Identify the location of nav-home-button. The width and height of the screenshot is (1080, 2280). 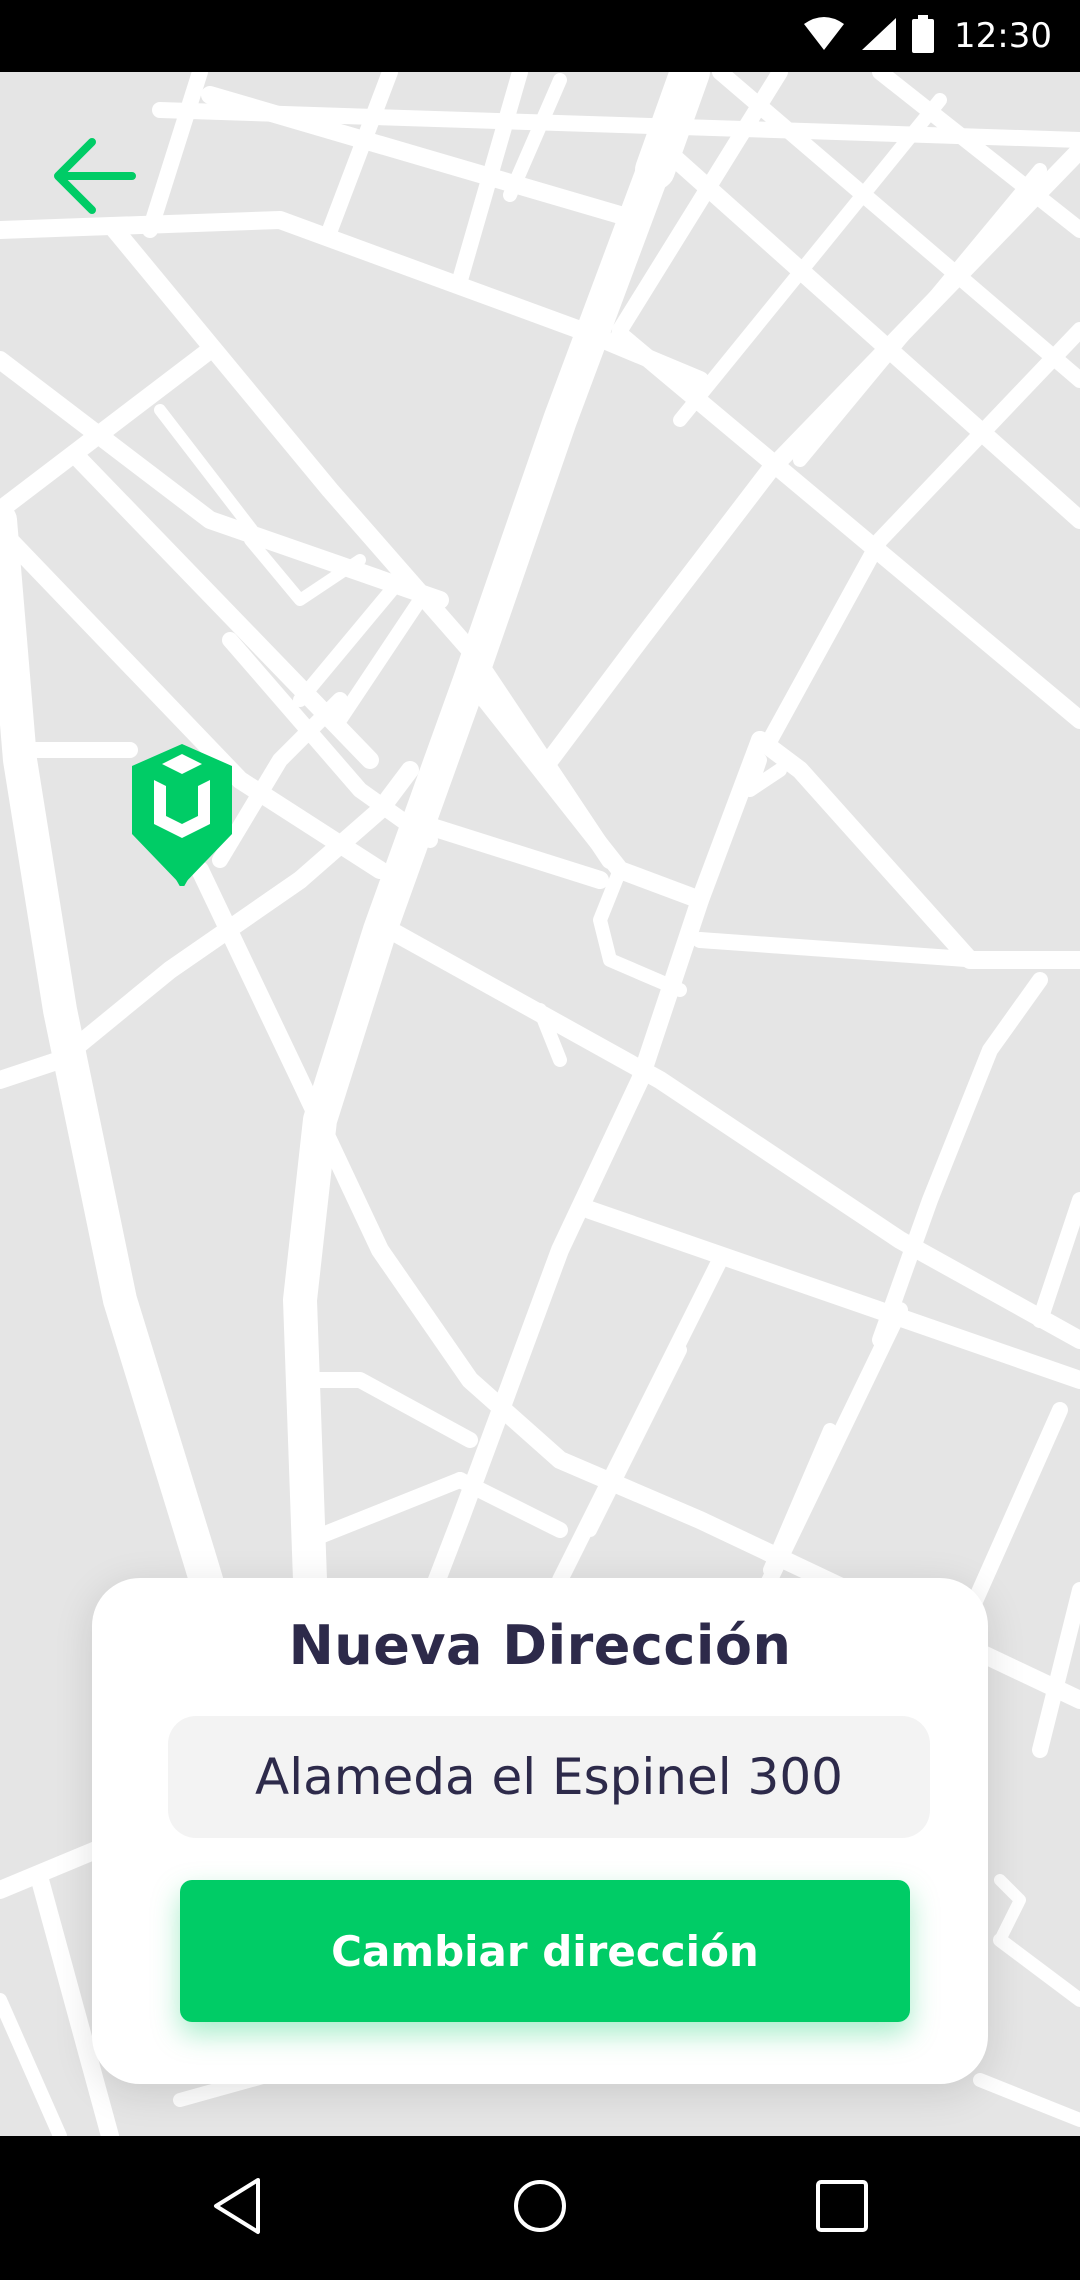
(540, 2208).